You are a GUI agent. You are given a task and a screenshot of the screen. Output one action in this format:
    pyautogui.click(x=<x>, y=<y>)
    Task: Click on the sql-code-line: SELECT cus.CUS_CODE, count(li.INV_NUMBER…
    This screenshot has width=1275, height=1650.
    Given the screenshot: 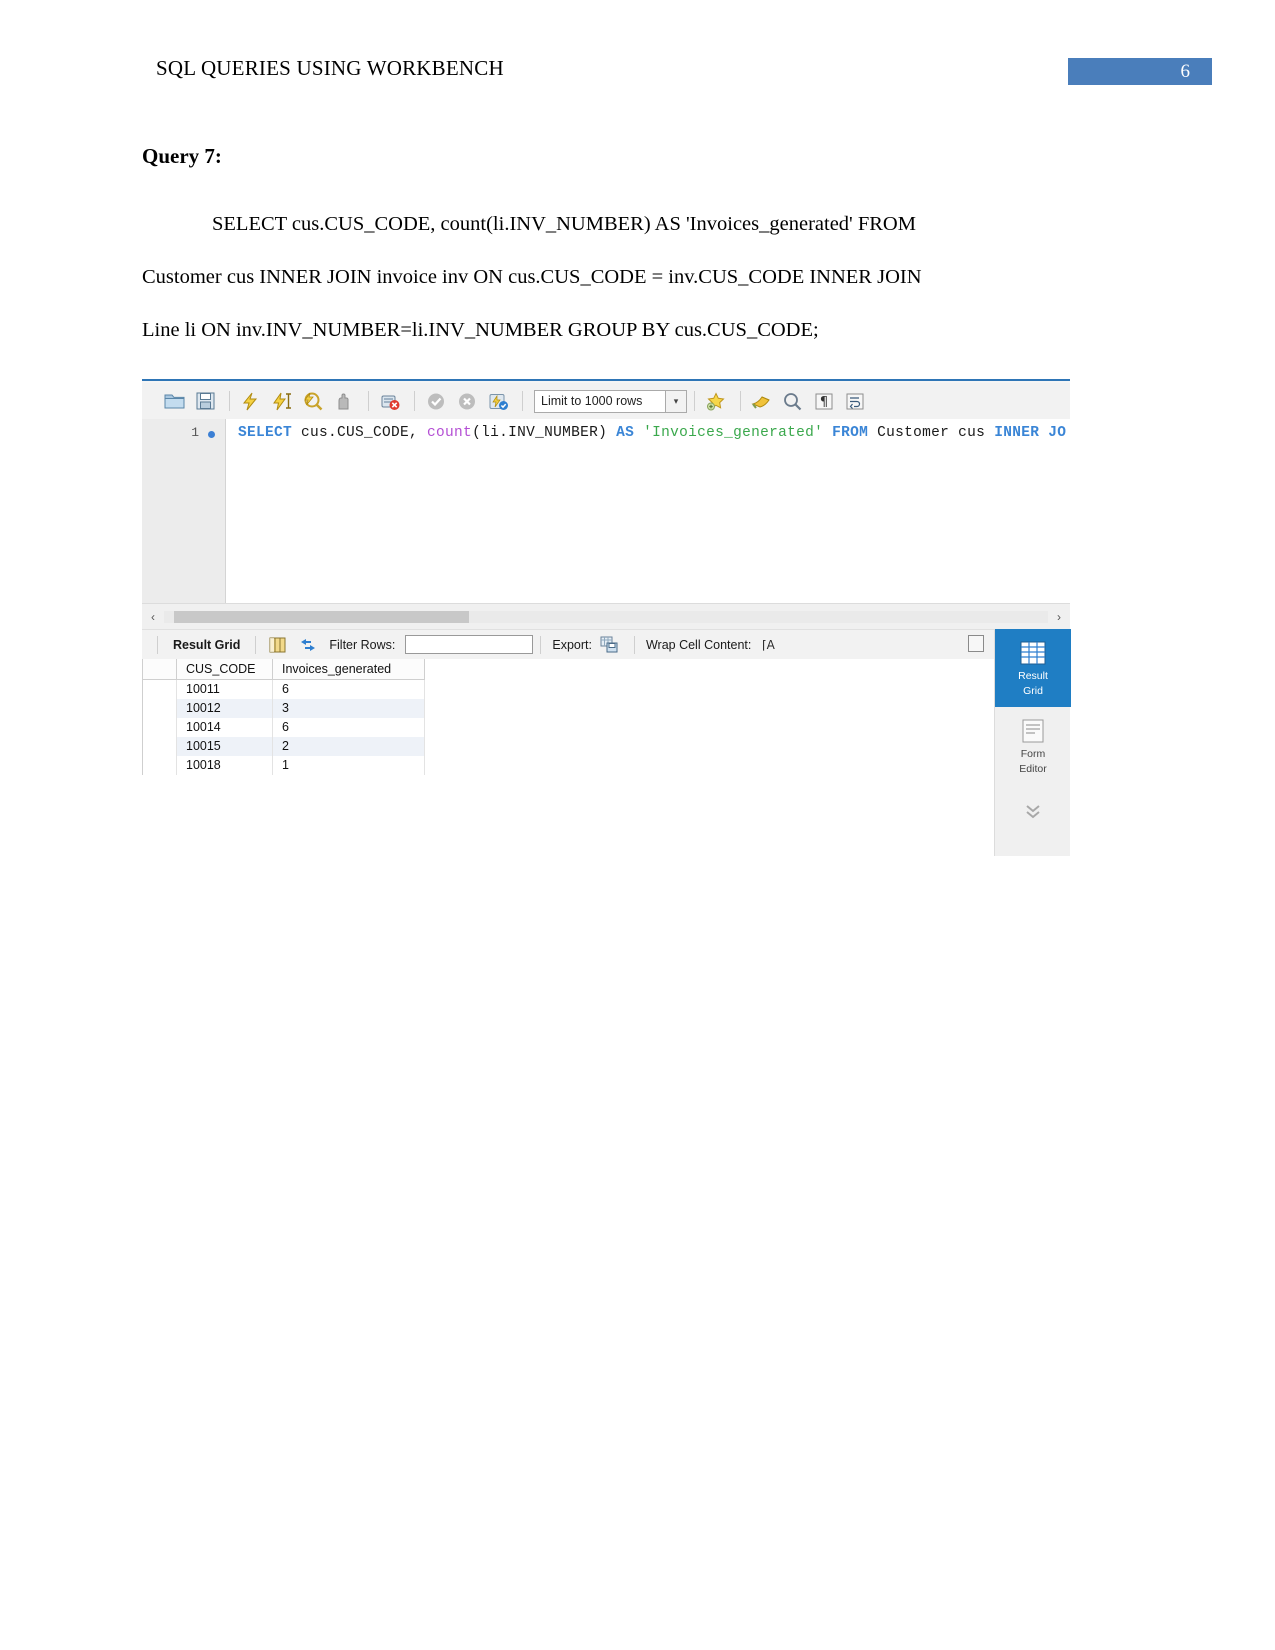 What is the action you would take?
    pyautogui.click(x=652, y=433)
    